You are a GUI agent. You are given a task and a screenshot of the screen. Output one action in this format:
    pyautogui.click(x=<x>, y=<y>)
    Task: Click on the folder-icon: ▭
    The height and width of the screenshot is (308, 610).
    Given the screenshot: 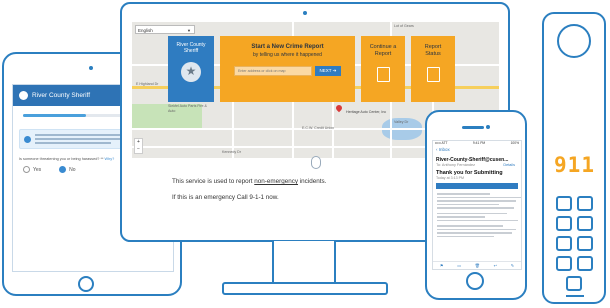 What is the action you would take?
    pyautogui.click(x=459, y=265)
    